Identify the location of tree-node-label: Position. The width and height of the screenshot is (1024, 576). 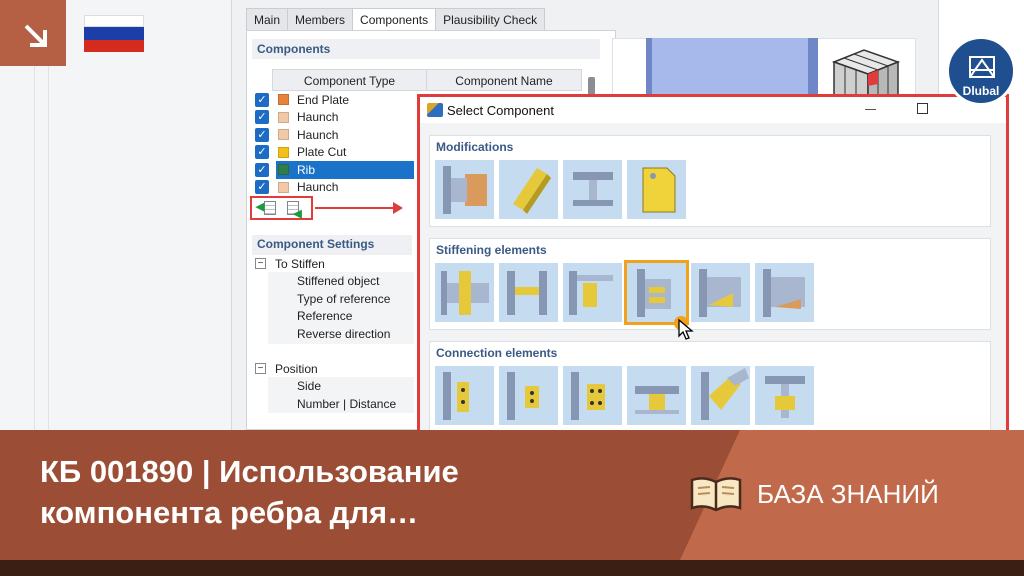
(296, 368).